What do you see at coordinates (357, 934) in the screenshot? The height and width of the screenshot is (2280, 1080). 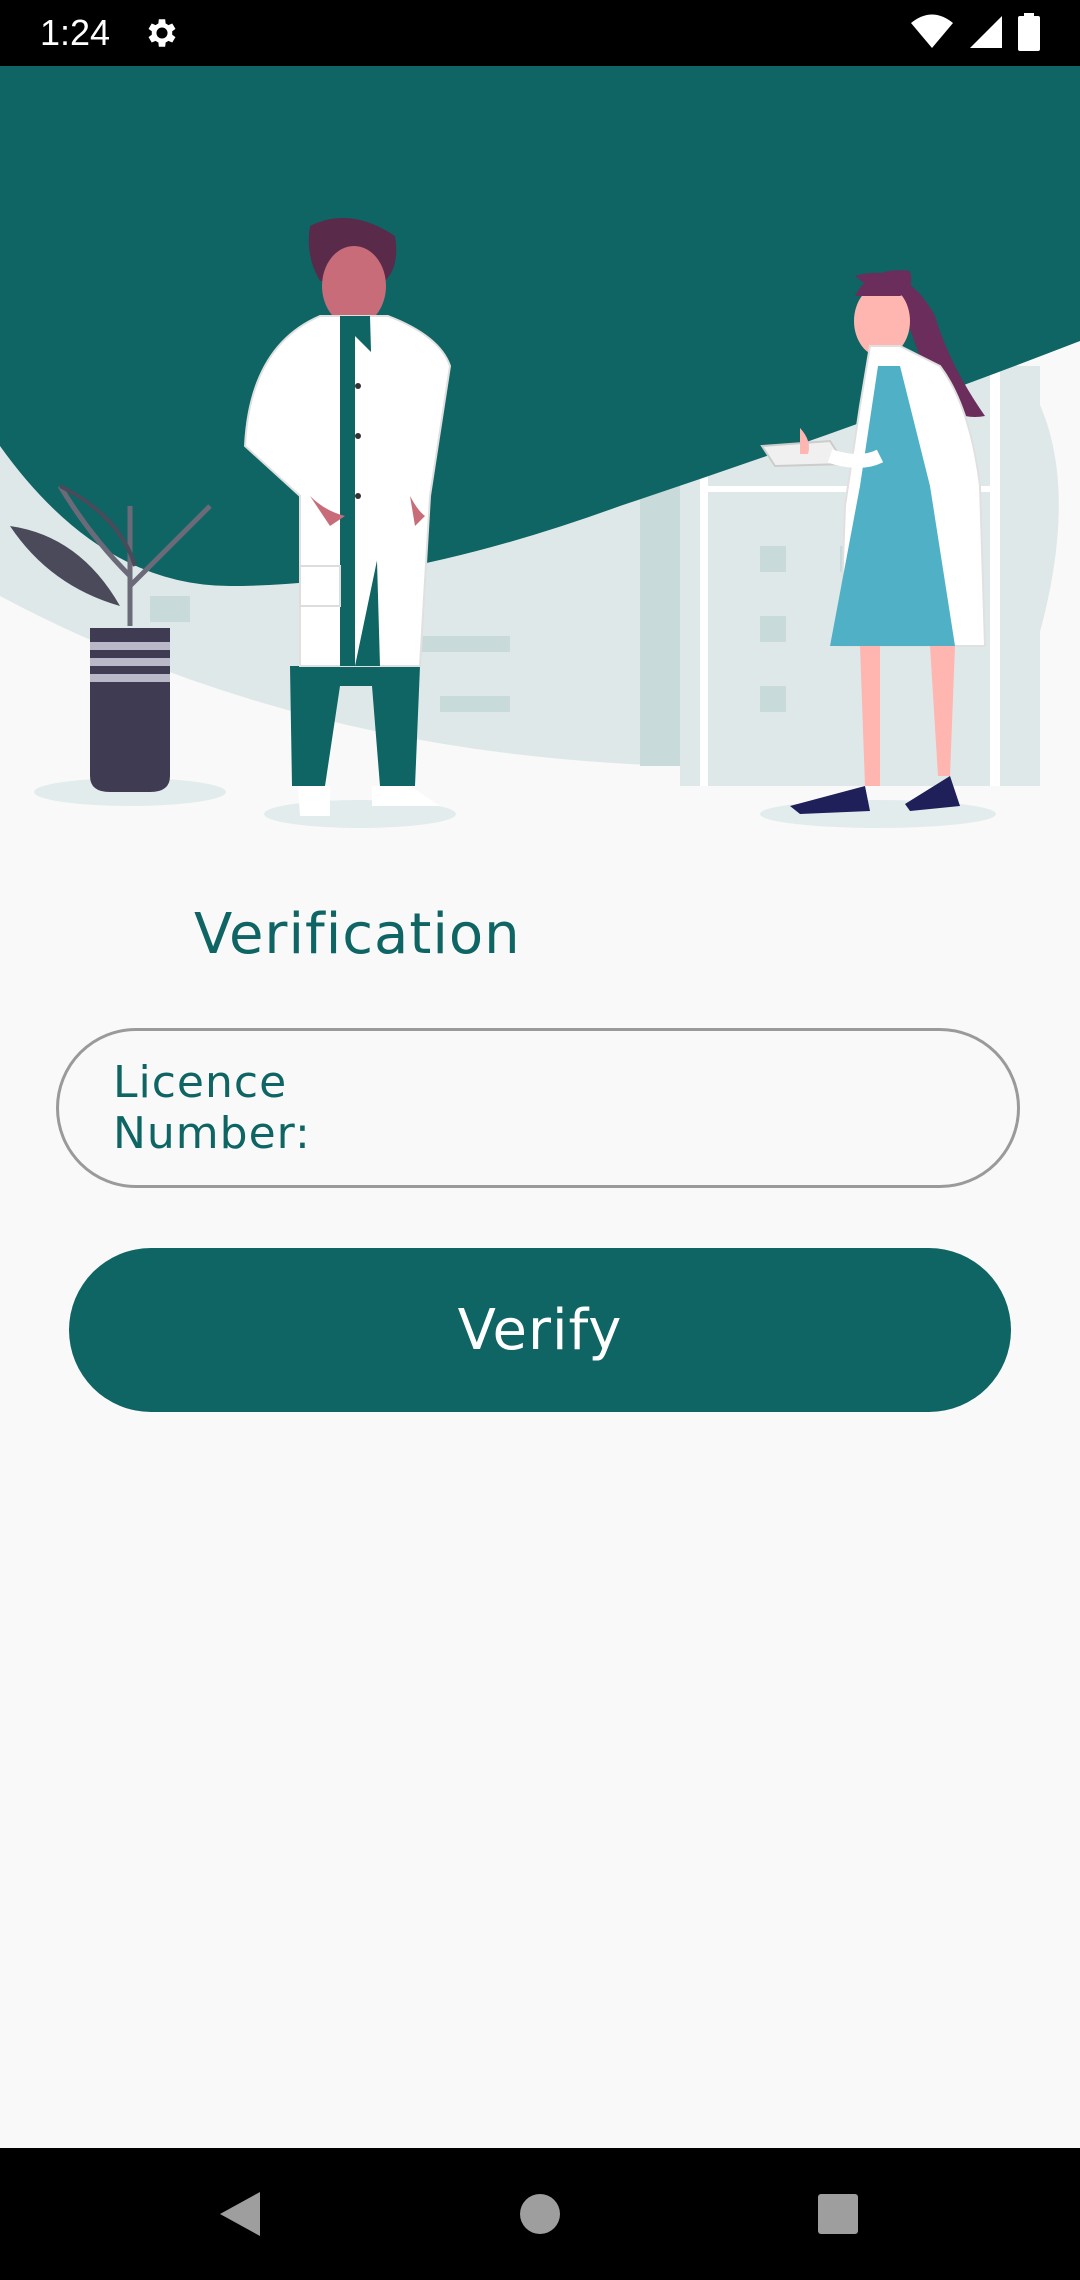 I see `page-title: Verification` at bounding box center [357, 934].